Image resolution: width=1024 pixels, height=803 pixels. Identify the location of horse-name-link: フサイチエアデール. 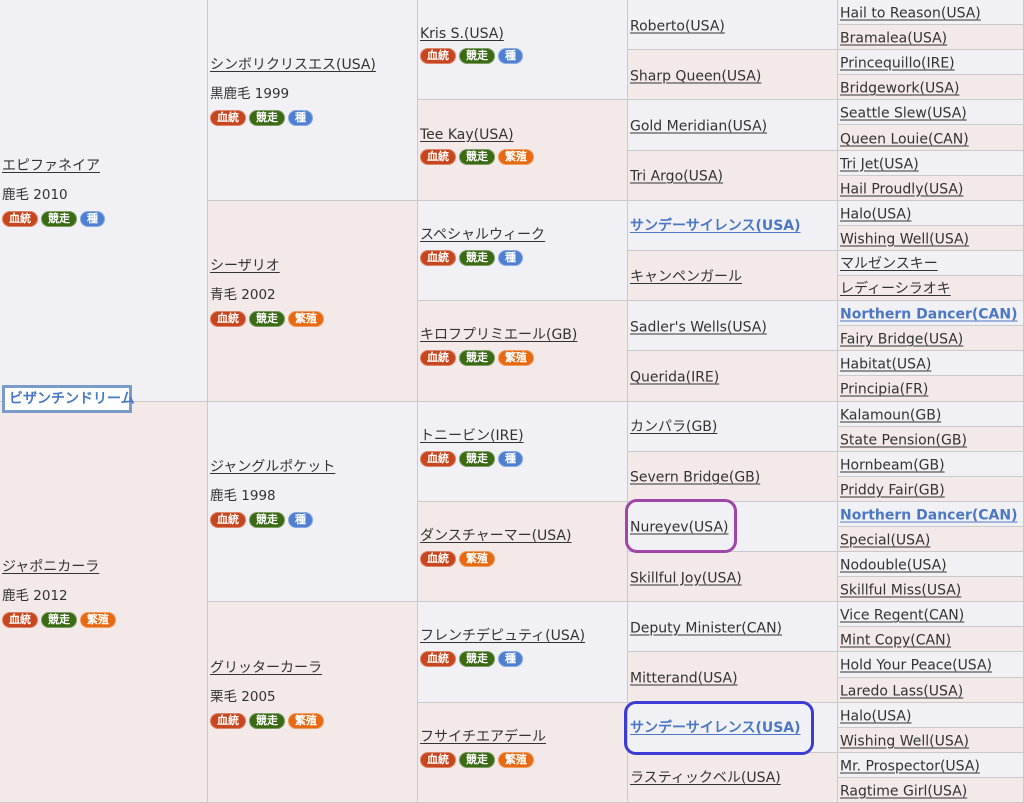
(483, 736).